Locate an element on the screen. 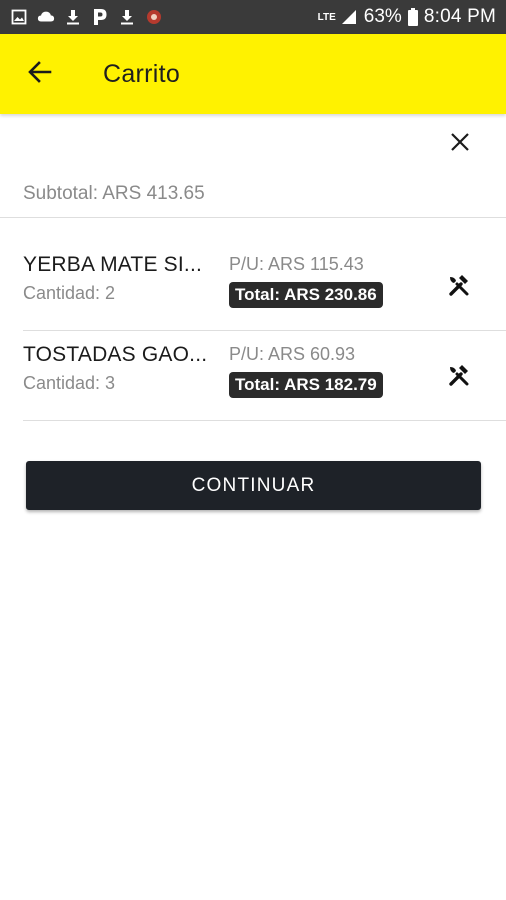  item-total-badge: Total: ARS 230.86 is located at coordinates (306, 295).